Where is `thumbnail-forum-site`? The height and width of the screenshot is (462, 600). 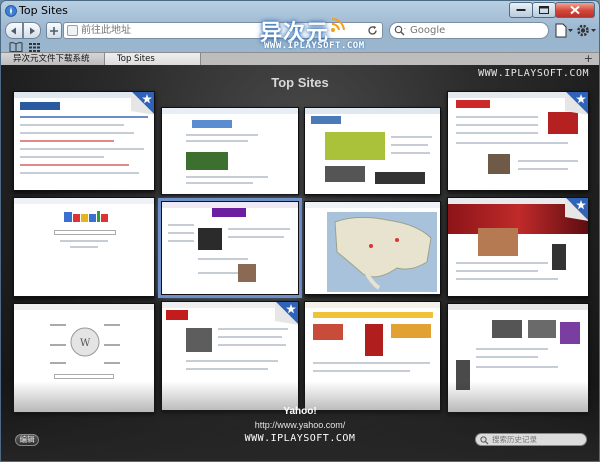
thumbnail-forum-site is located at coordinates (84, 141).